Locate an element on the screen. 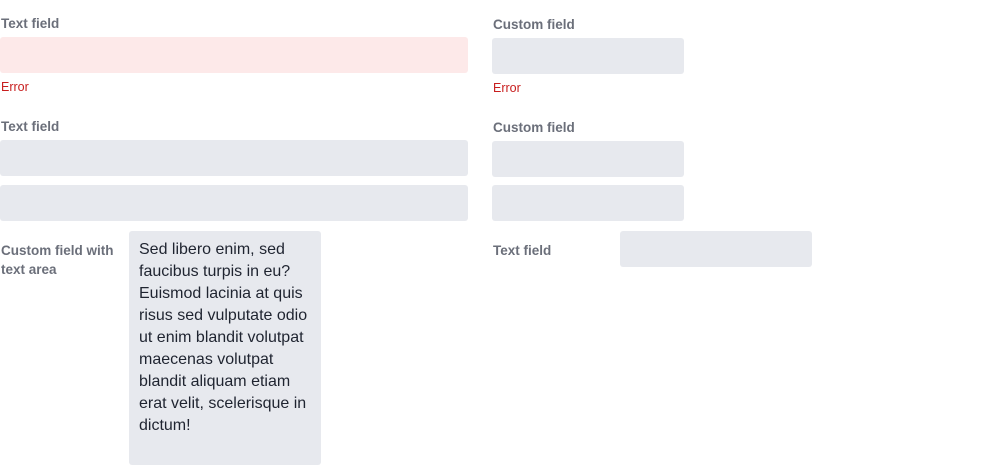  custom-field-input-error is located at coordinates (588, 56).